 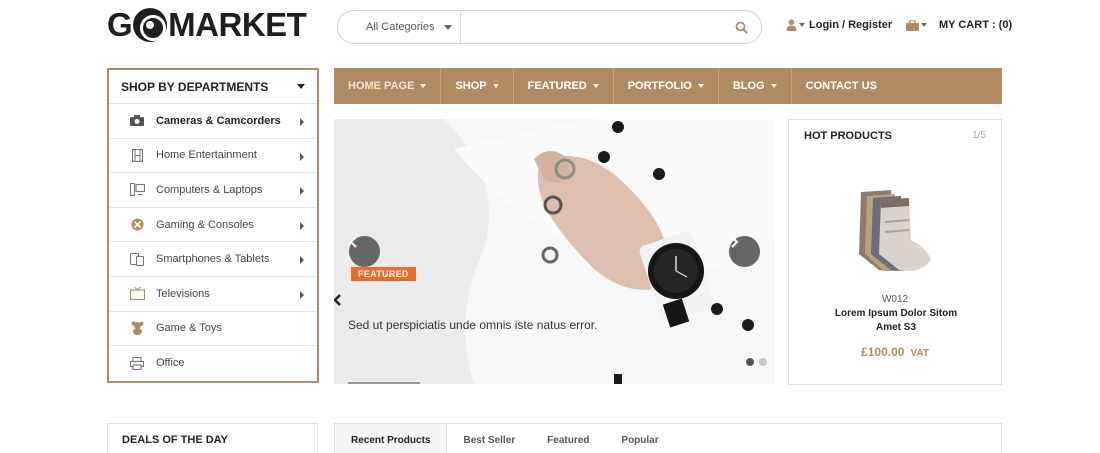 What do you see at coordinates (137, 224) in the screenshot?
I see `gamepad-icon` at bounding box center [137, 224].